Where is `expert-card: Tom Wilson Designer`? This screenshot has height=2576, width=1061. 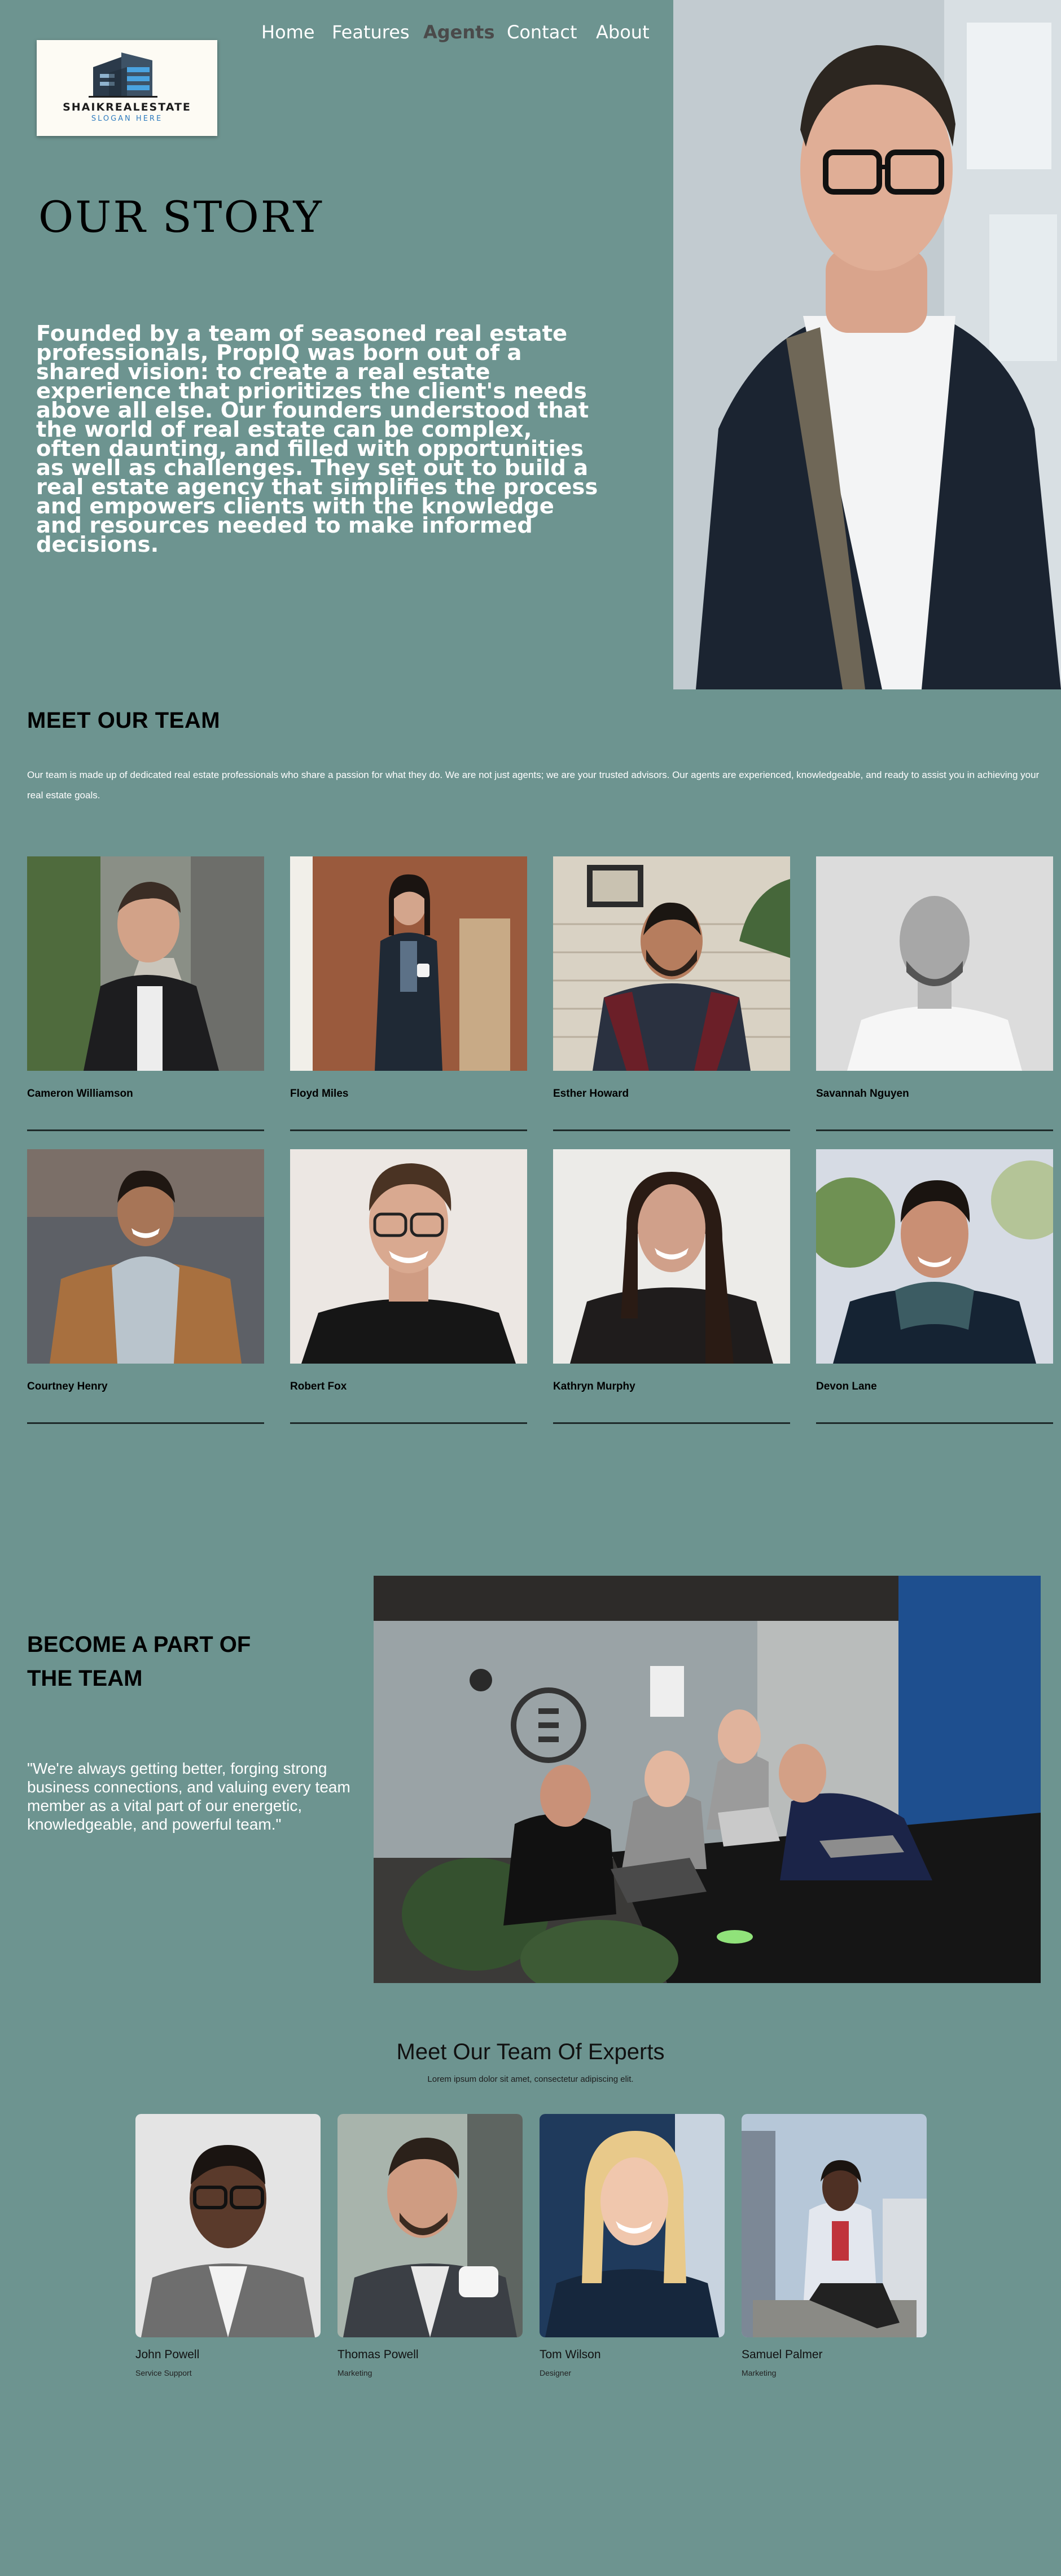 expert-card: Tom Wilson Designer is located at coordinates (632, 2249).